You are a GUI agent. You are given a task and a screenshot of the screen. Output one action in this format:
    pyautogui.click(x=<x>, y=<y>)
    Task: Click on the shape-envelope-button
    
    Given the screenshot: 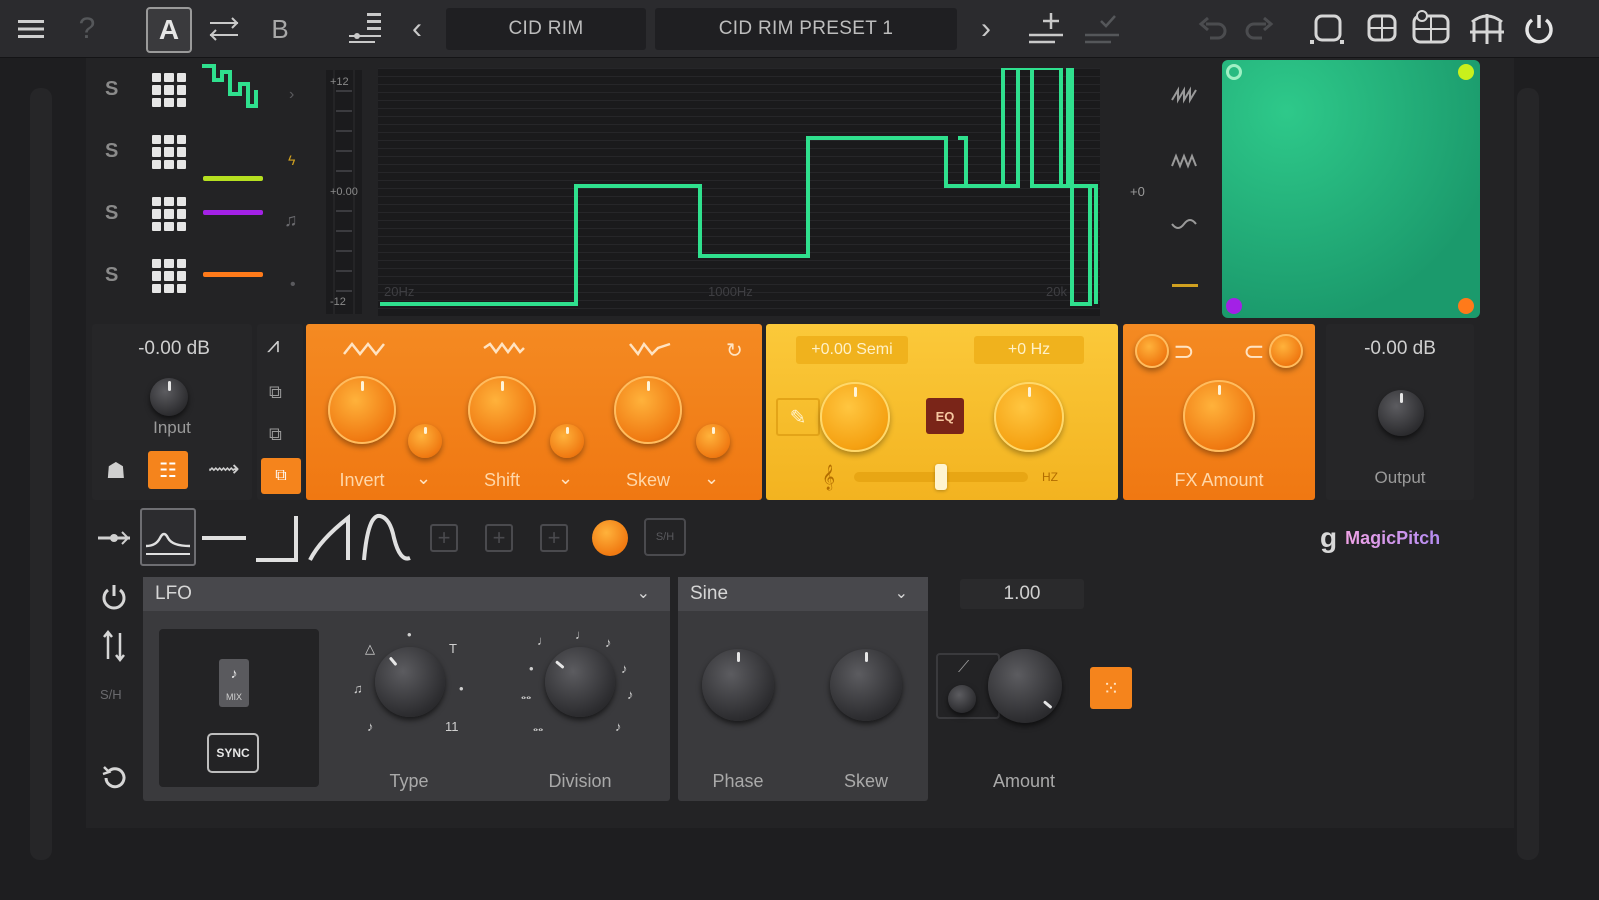 What is the action you would take?
    pyautogui.click(x=168, y=537)
    